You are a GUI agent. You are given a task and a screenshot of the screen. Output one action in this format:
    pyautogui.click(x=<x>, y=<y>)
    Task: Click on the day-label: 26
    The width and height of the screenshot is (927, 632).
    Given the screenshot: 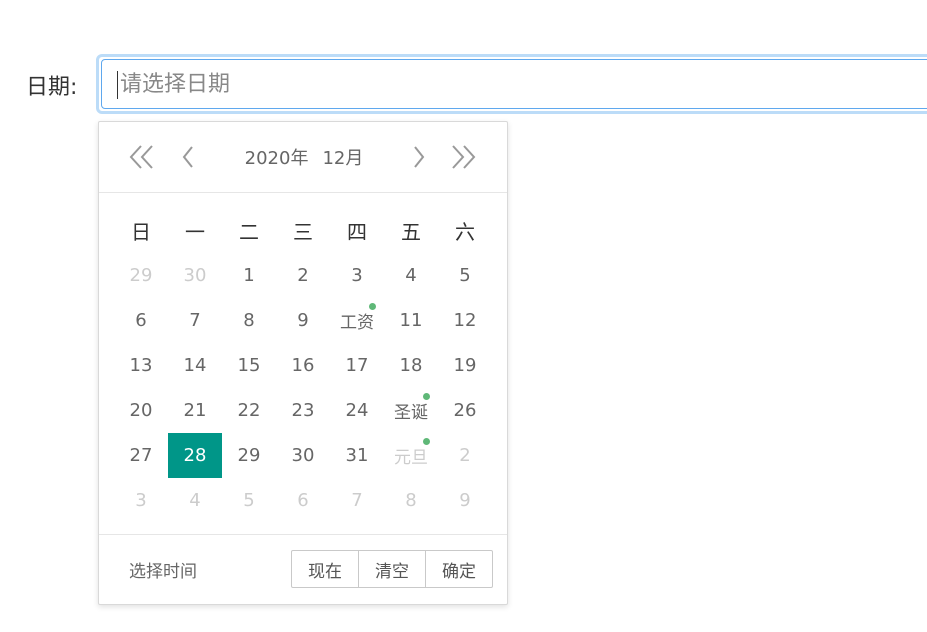 What is the action you would take?
    pyautogui.click(x=465, y=410)
    